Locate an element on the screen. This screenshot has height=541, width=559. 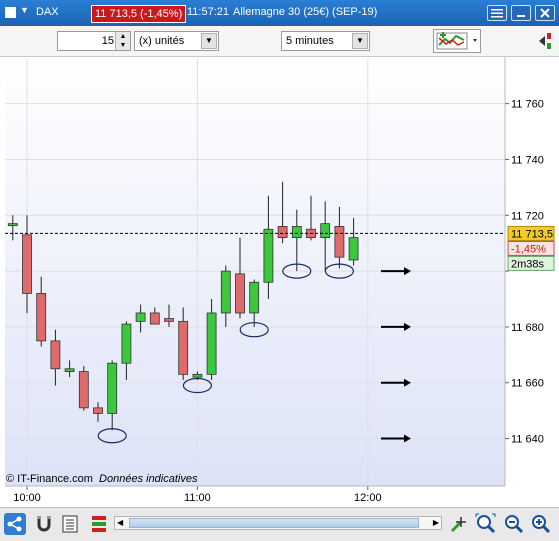
copyright-note: © IT-Finance.com Données indicatives is located at coordinates (101, 479).